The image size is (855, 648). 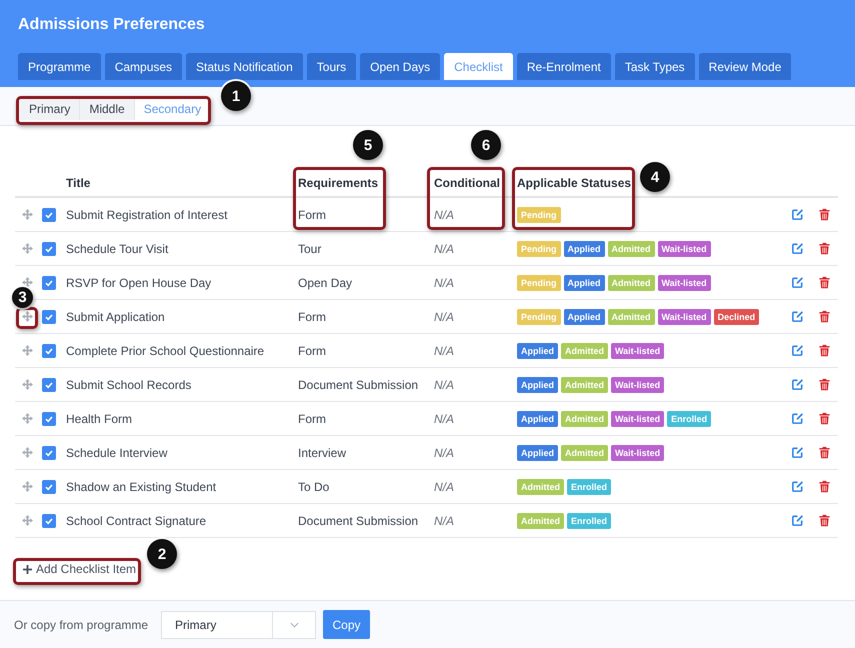 What do you see at coordinates (331, 66) in the screenshot?
I see `tab: Tours` at bounding box center [331, 66].